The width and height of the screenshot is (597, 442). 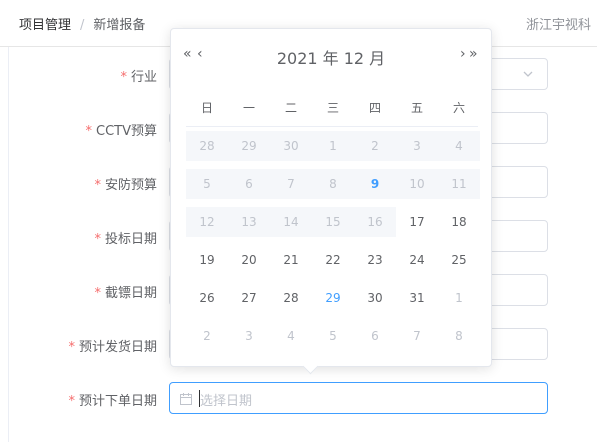 I want to click on chevron-down-icon, so click(x=528, y=74).